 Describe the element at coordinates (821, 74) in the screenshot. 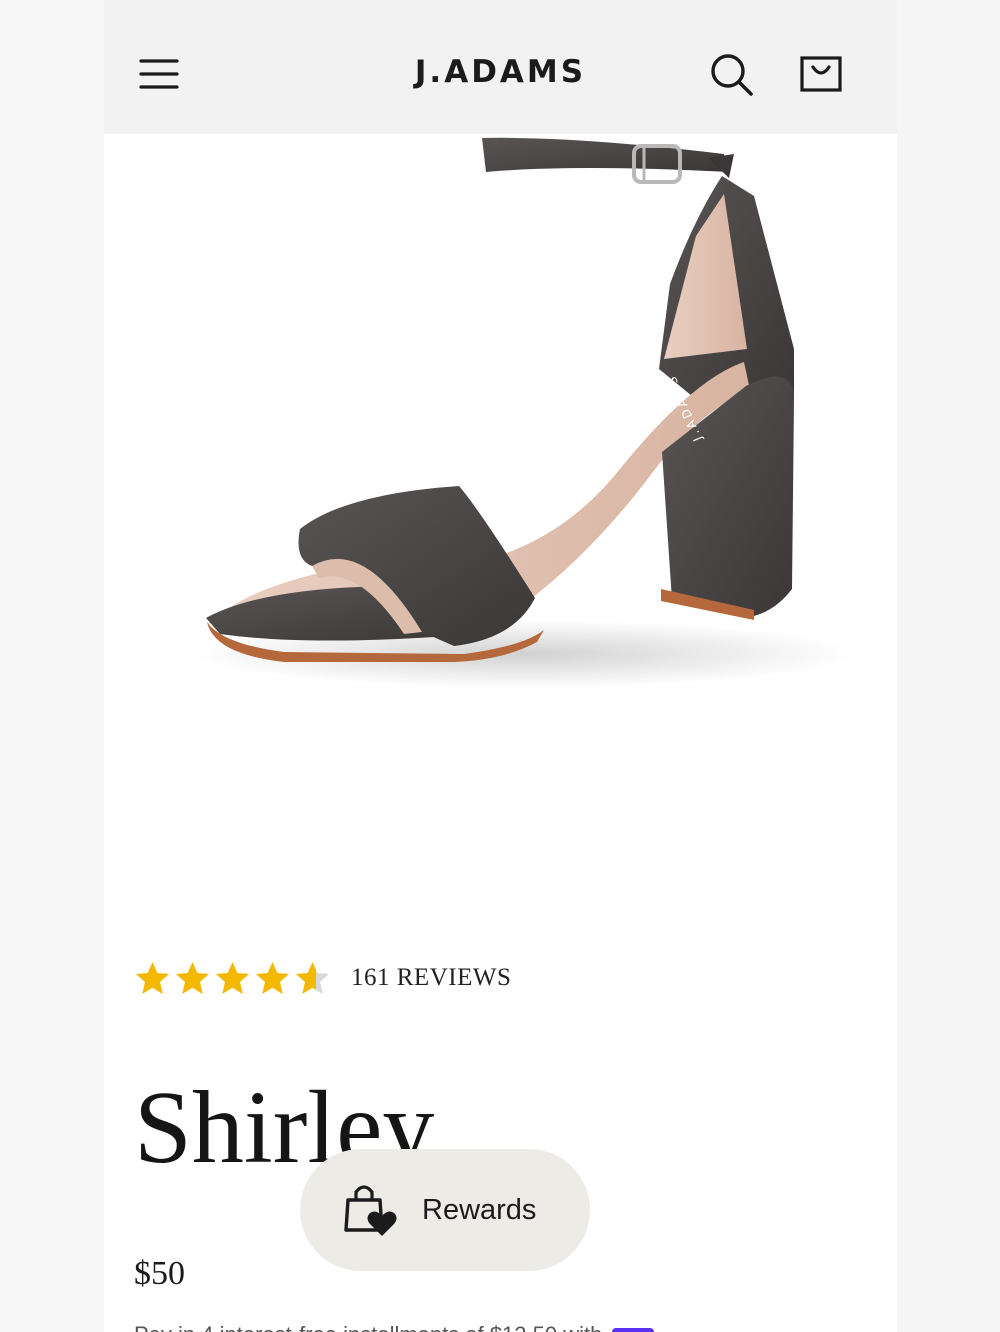

I see `shopping-bag-icon` at that location.